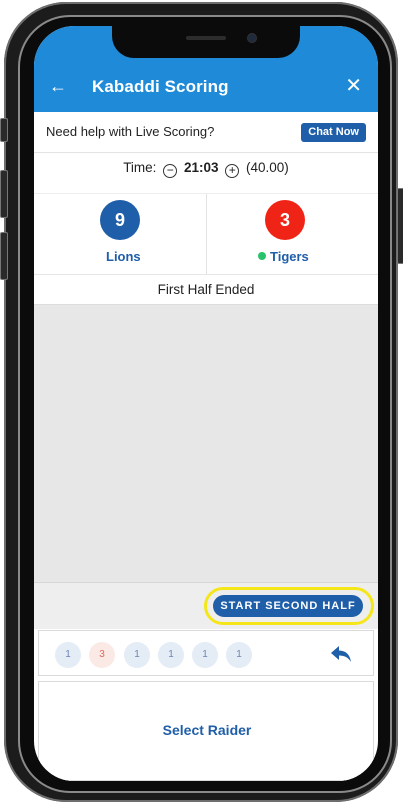 The height and width of the screenshot is (805, 403). I want to click on side-button-left-low, so click(4, 256).